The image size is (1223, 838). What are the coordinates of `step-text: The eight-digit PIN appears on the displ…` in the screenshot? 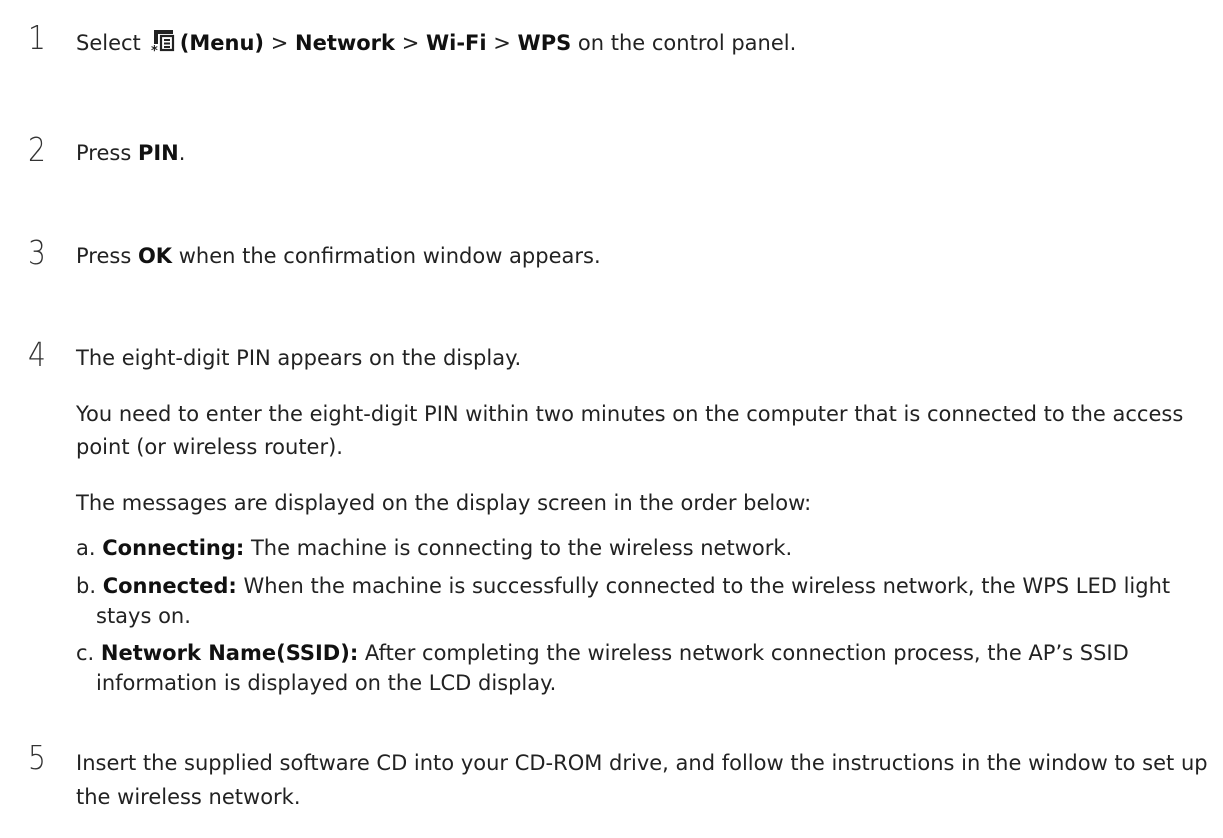 It's located at (299, 358).